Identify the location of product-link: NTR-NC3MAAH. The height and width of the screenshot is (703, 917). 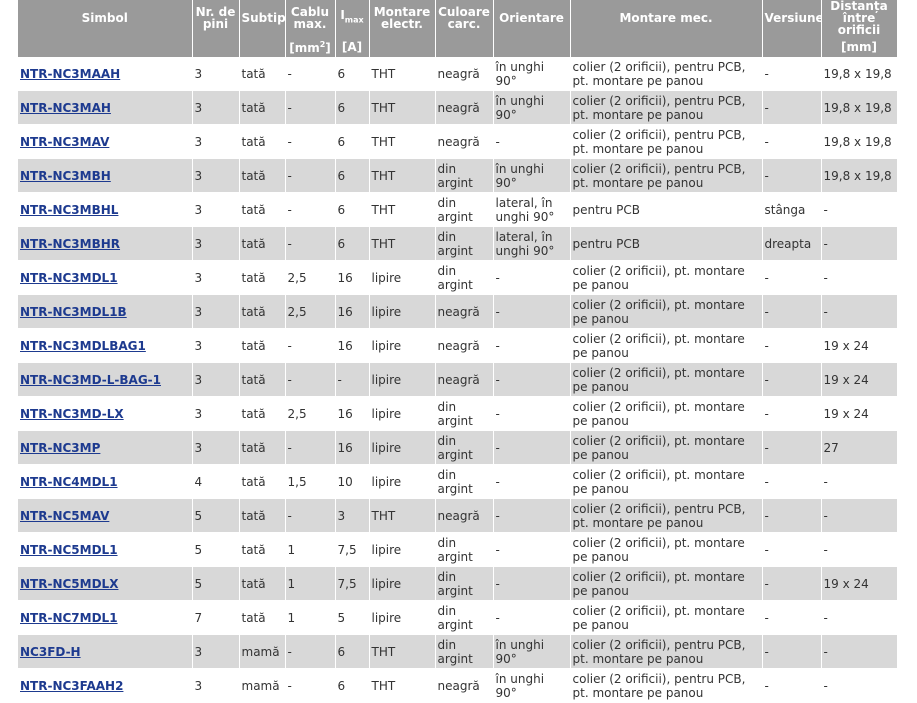
(70, 74).